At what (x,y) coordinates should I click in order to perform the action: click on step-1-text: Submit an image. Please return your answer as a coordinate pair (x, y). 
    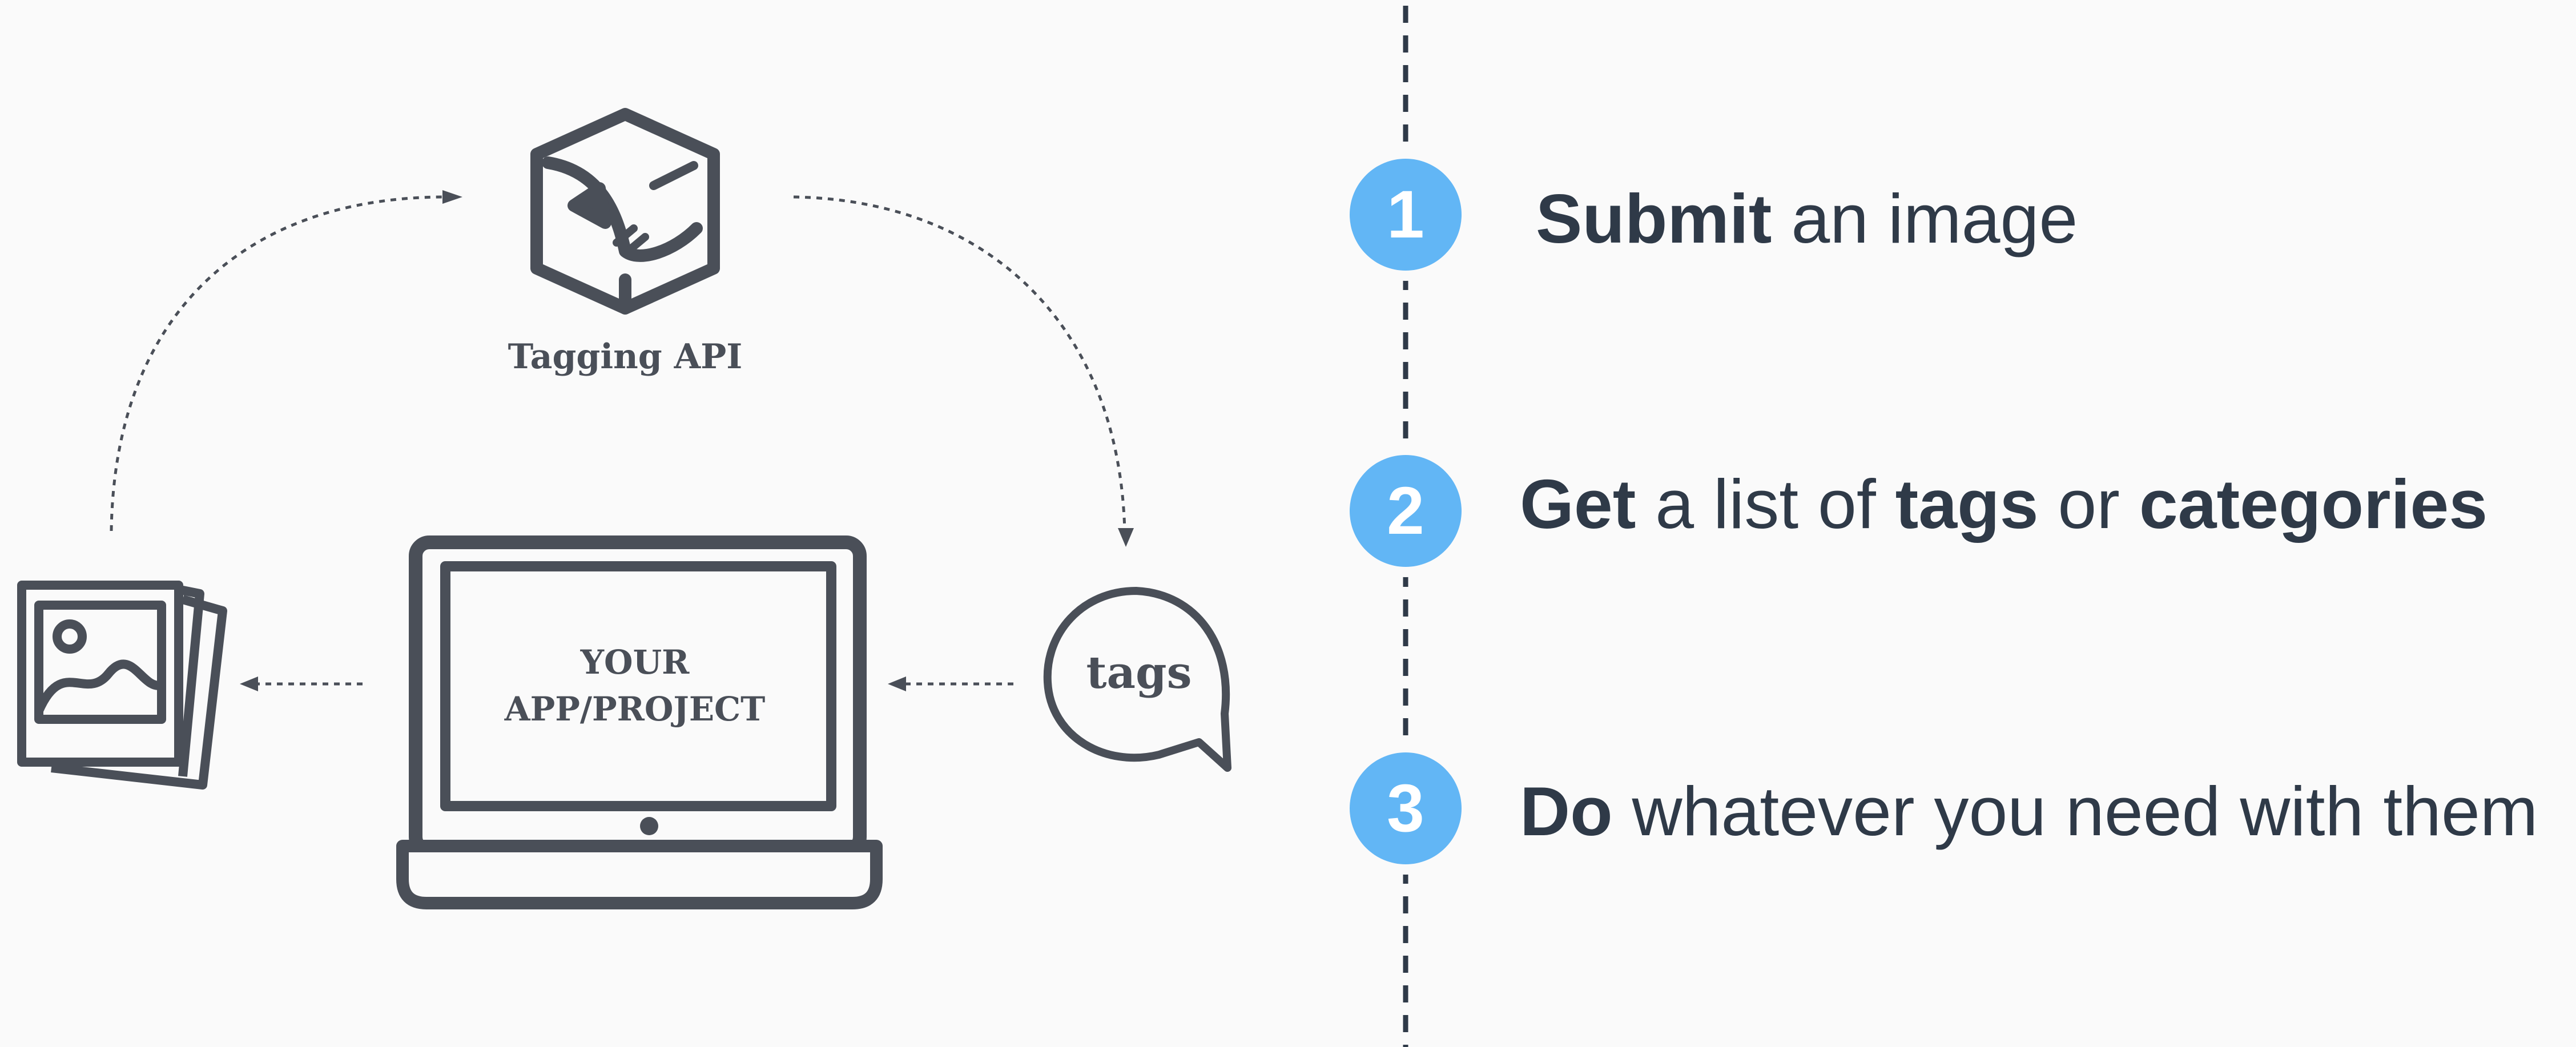
    Looking at the image, I should click on (1807, 218).